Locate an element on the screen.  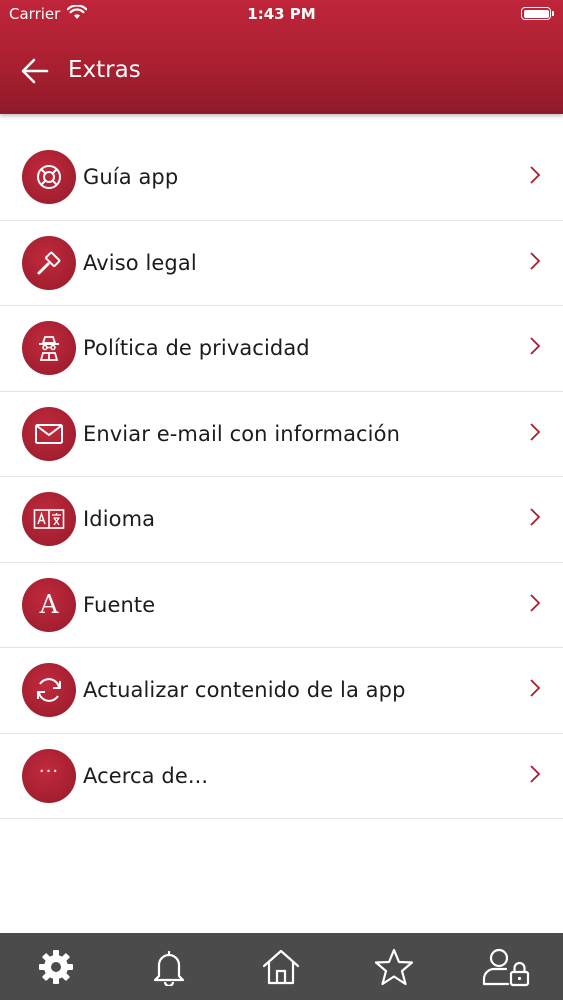
menu-item-label: Enviar e-mail con información is located at coordinates (241, 433).